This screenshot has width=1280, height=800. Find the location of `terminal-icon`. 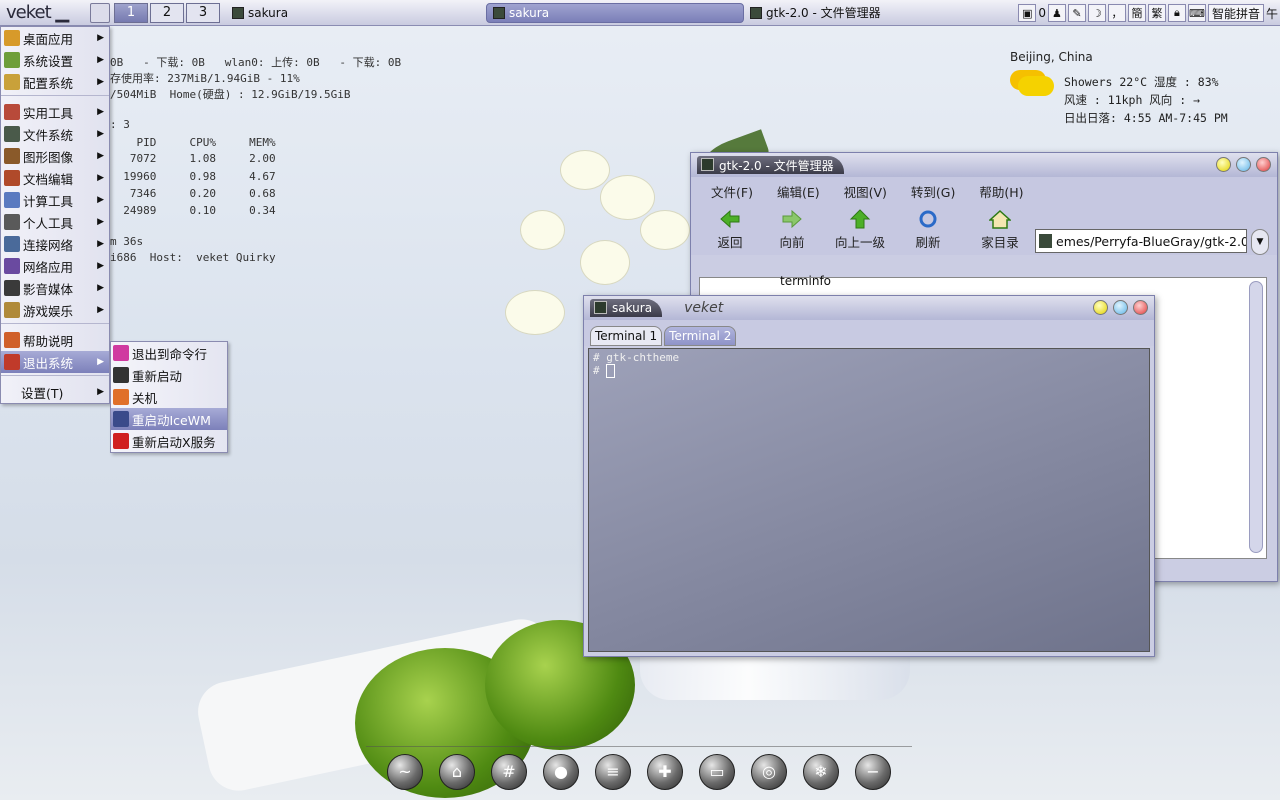

terminal-icon is located at coordinates (499, 12).